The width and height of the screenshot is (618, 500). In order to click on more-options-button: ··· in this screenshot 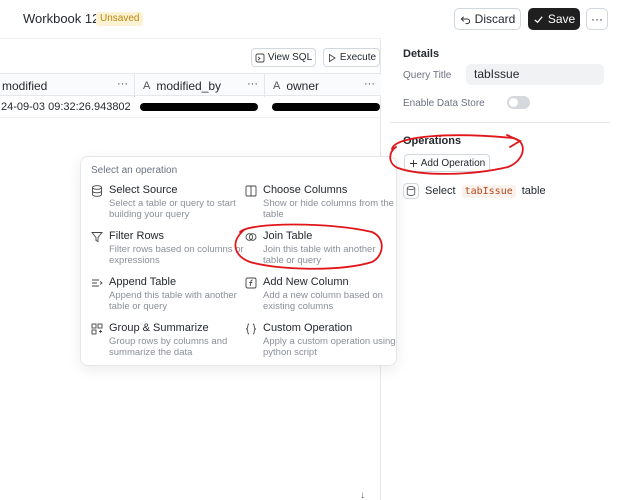, I will do `click(597, 19)`.